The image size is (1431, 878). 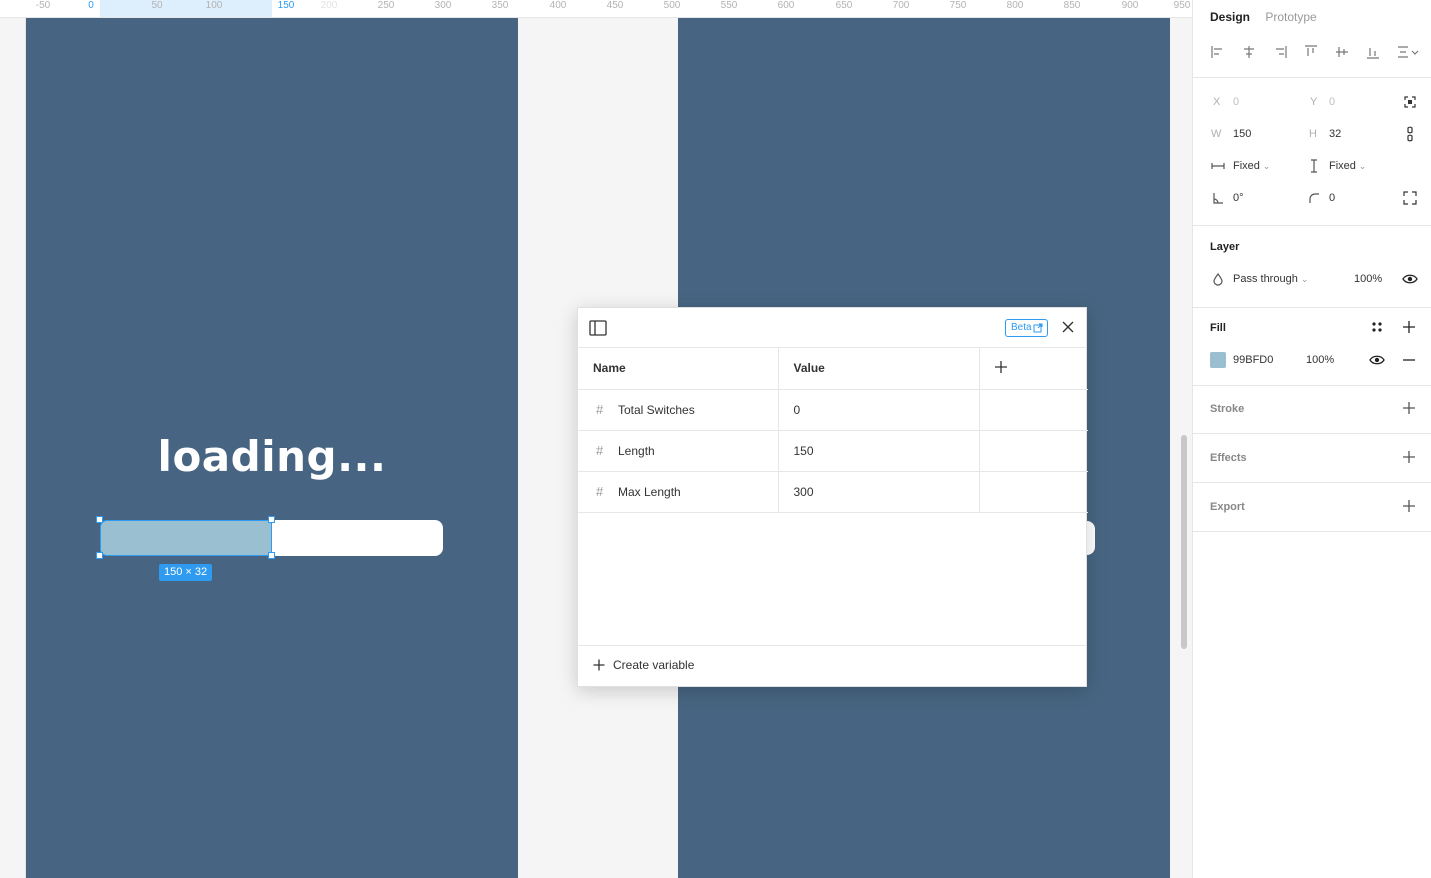 What do you see at coordinates (1072, 5) in the screenshot?
I see `ruler-tick: 850` at bounding box center [1072, 5].